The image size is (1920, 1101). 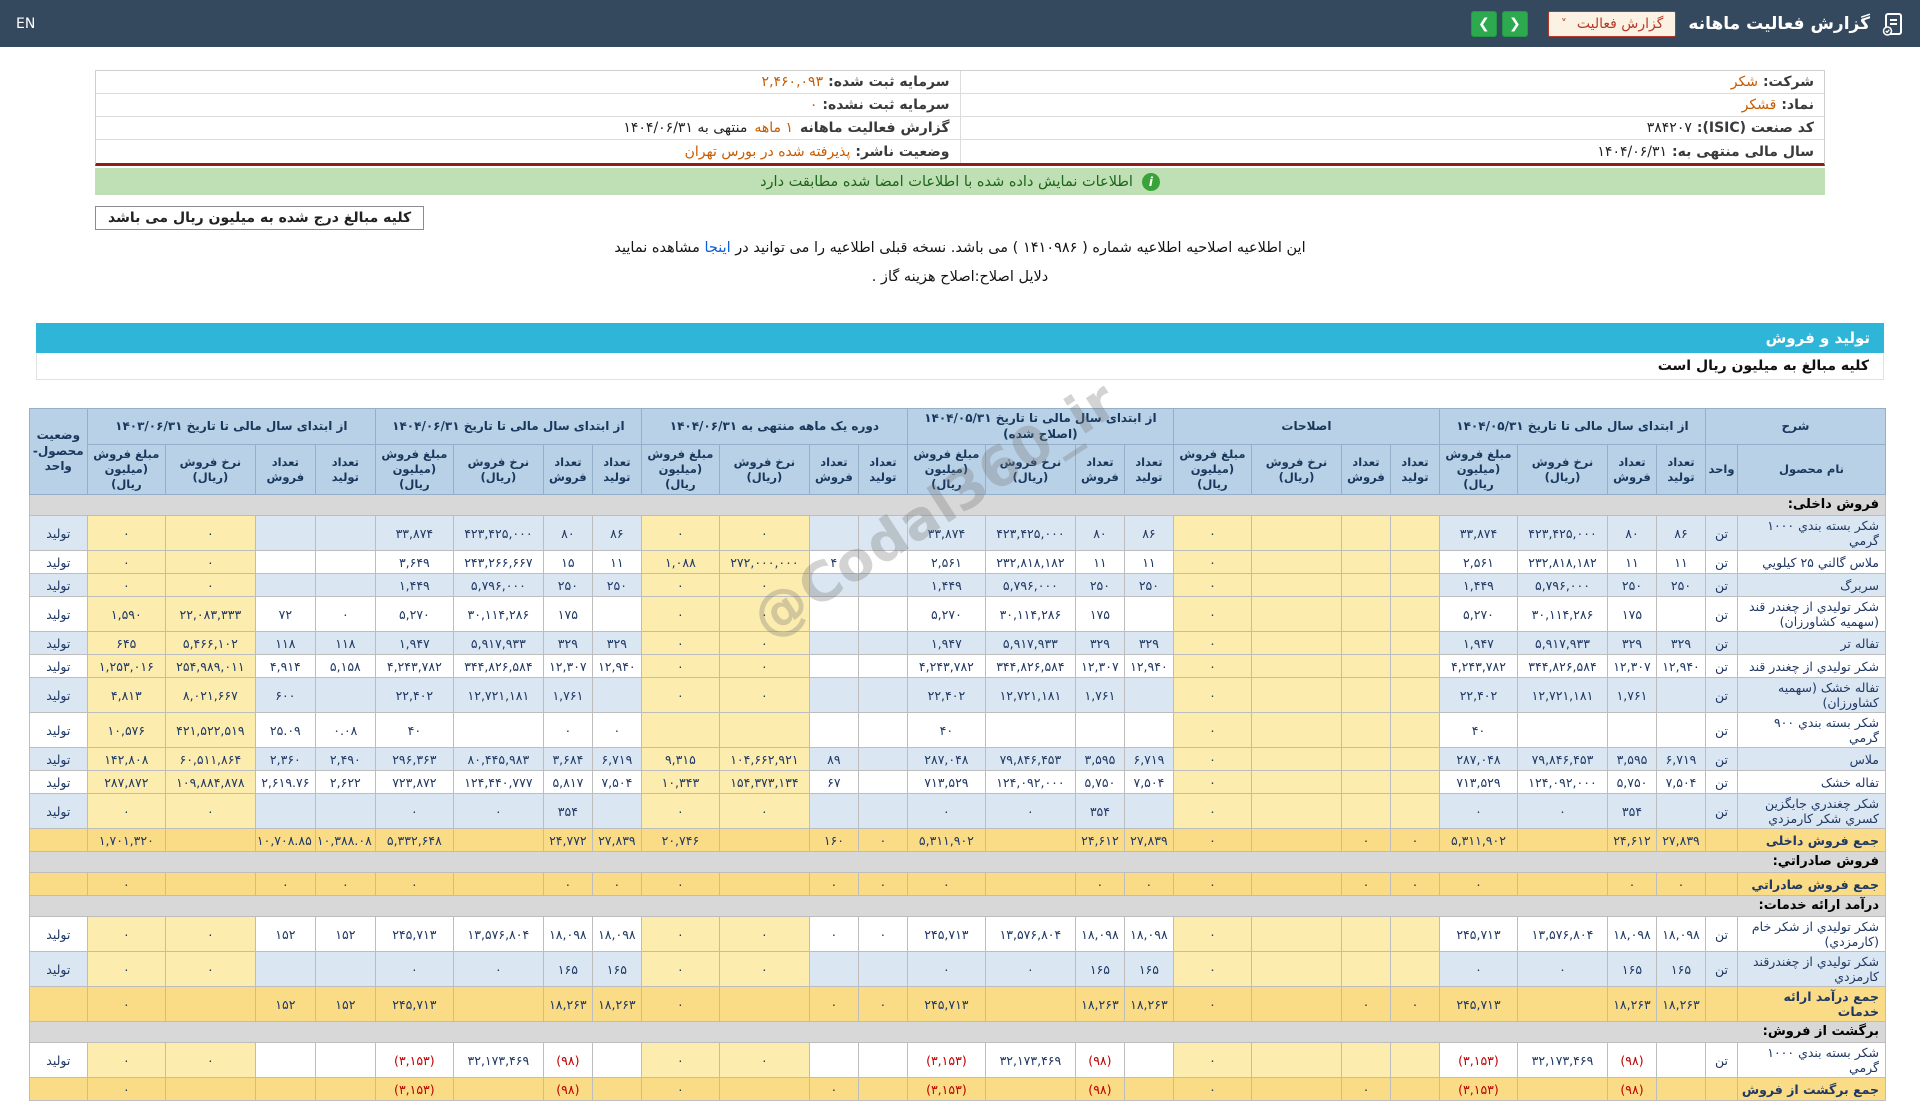 What do you see at coordinates (498, 1060) in the screenshot?
I see `g5-rate: ۳۲,۱۷۳,۴۶۹` at bounding box center [498, 1060].